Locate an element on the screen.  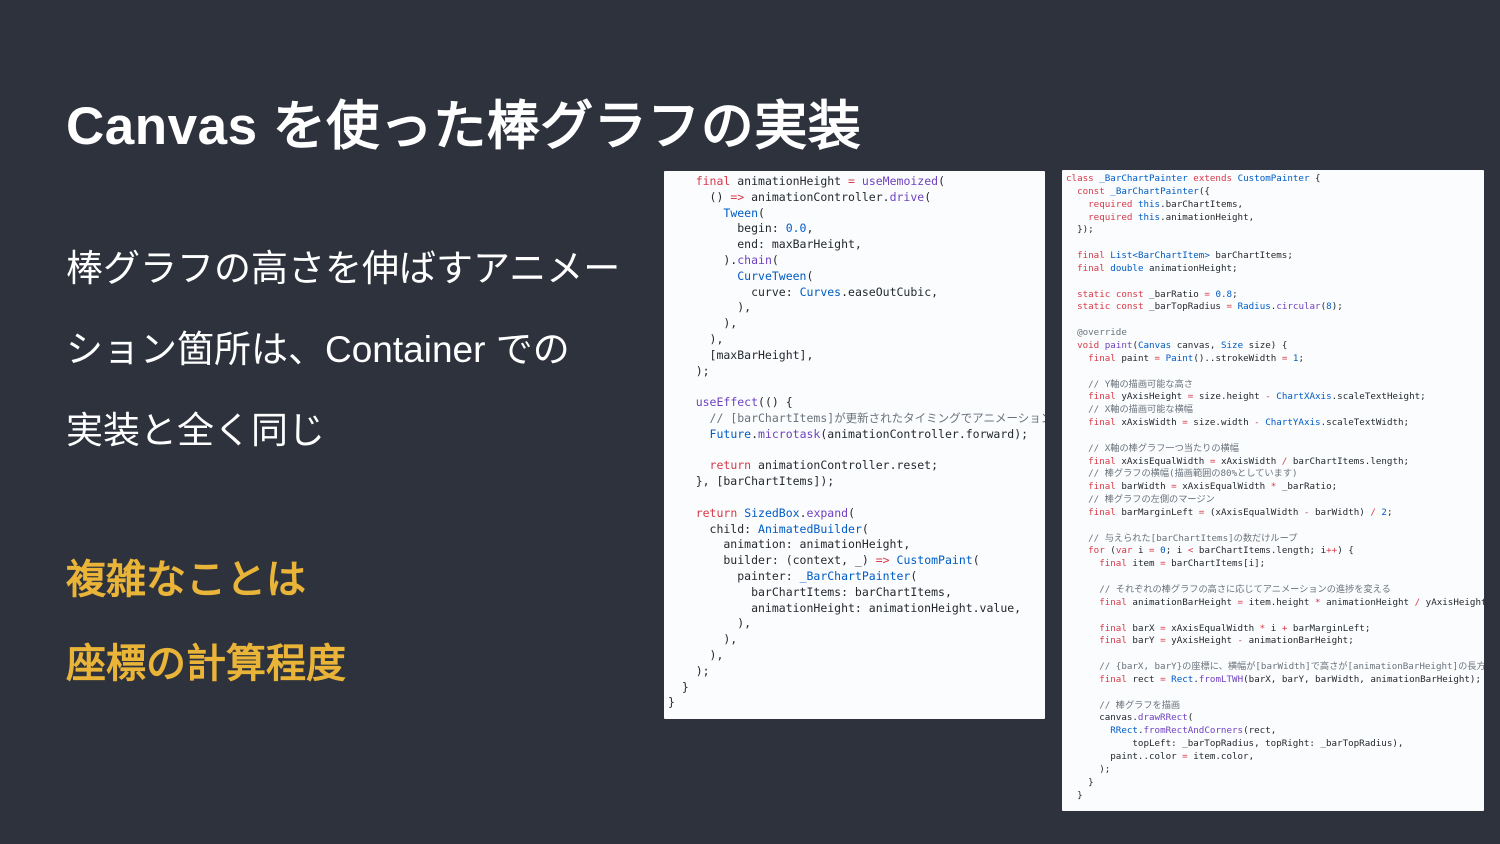
code-line: static const _barRatio = 0.8; is located at coordinates (1157, 294).